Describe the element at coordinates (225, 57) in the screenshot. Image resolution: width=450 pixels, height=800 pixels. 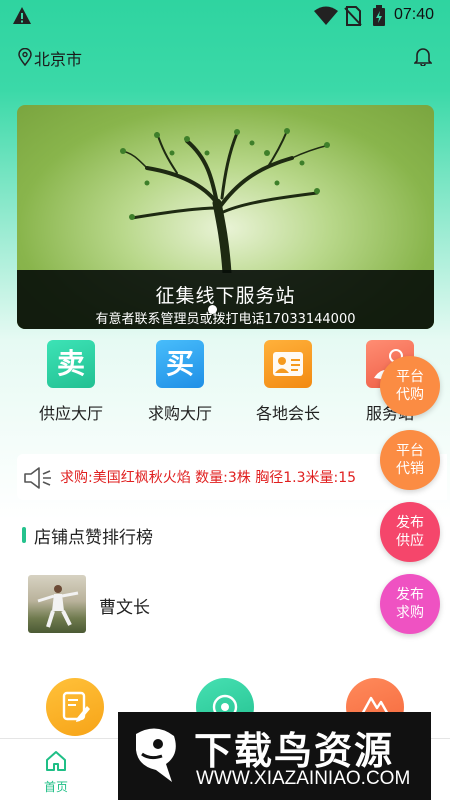
I see `header: 北京市` at that location.